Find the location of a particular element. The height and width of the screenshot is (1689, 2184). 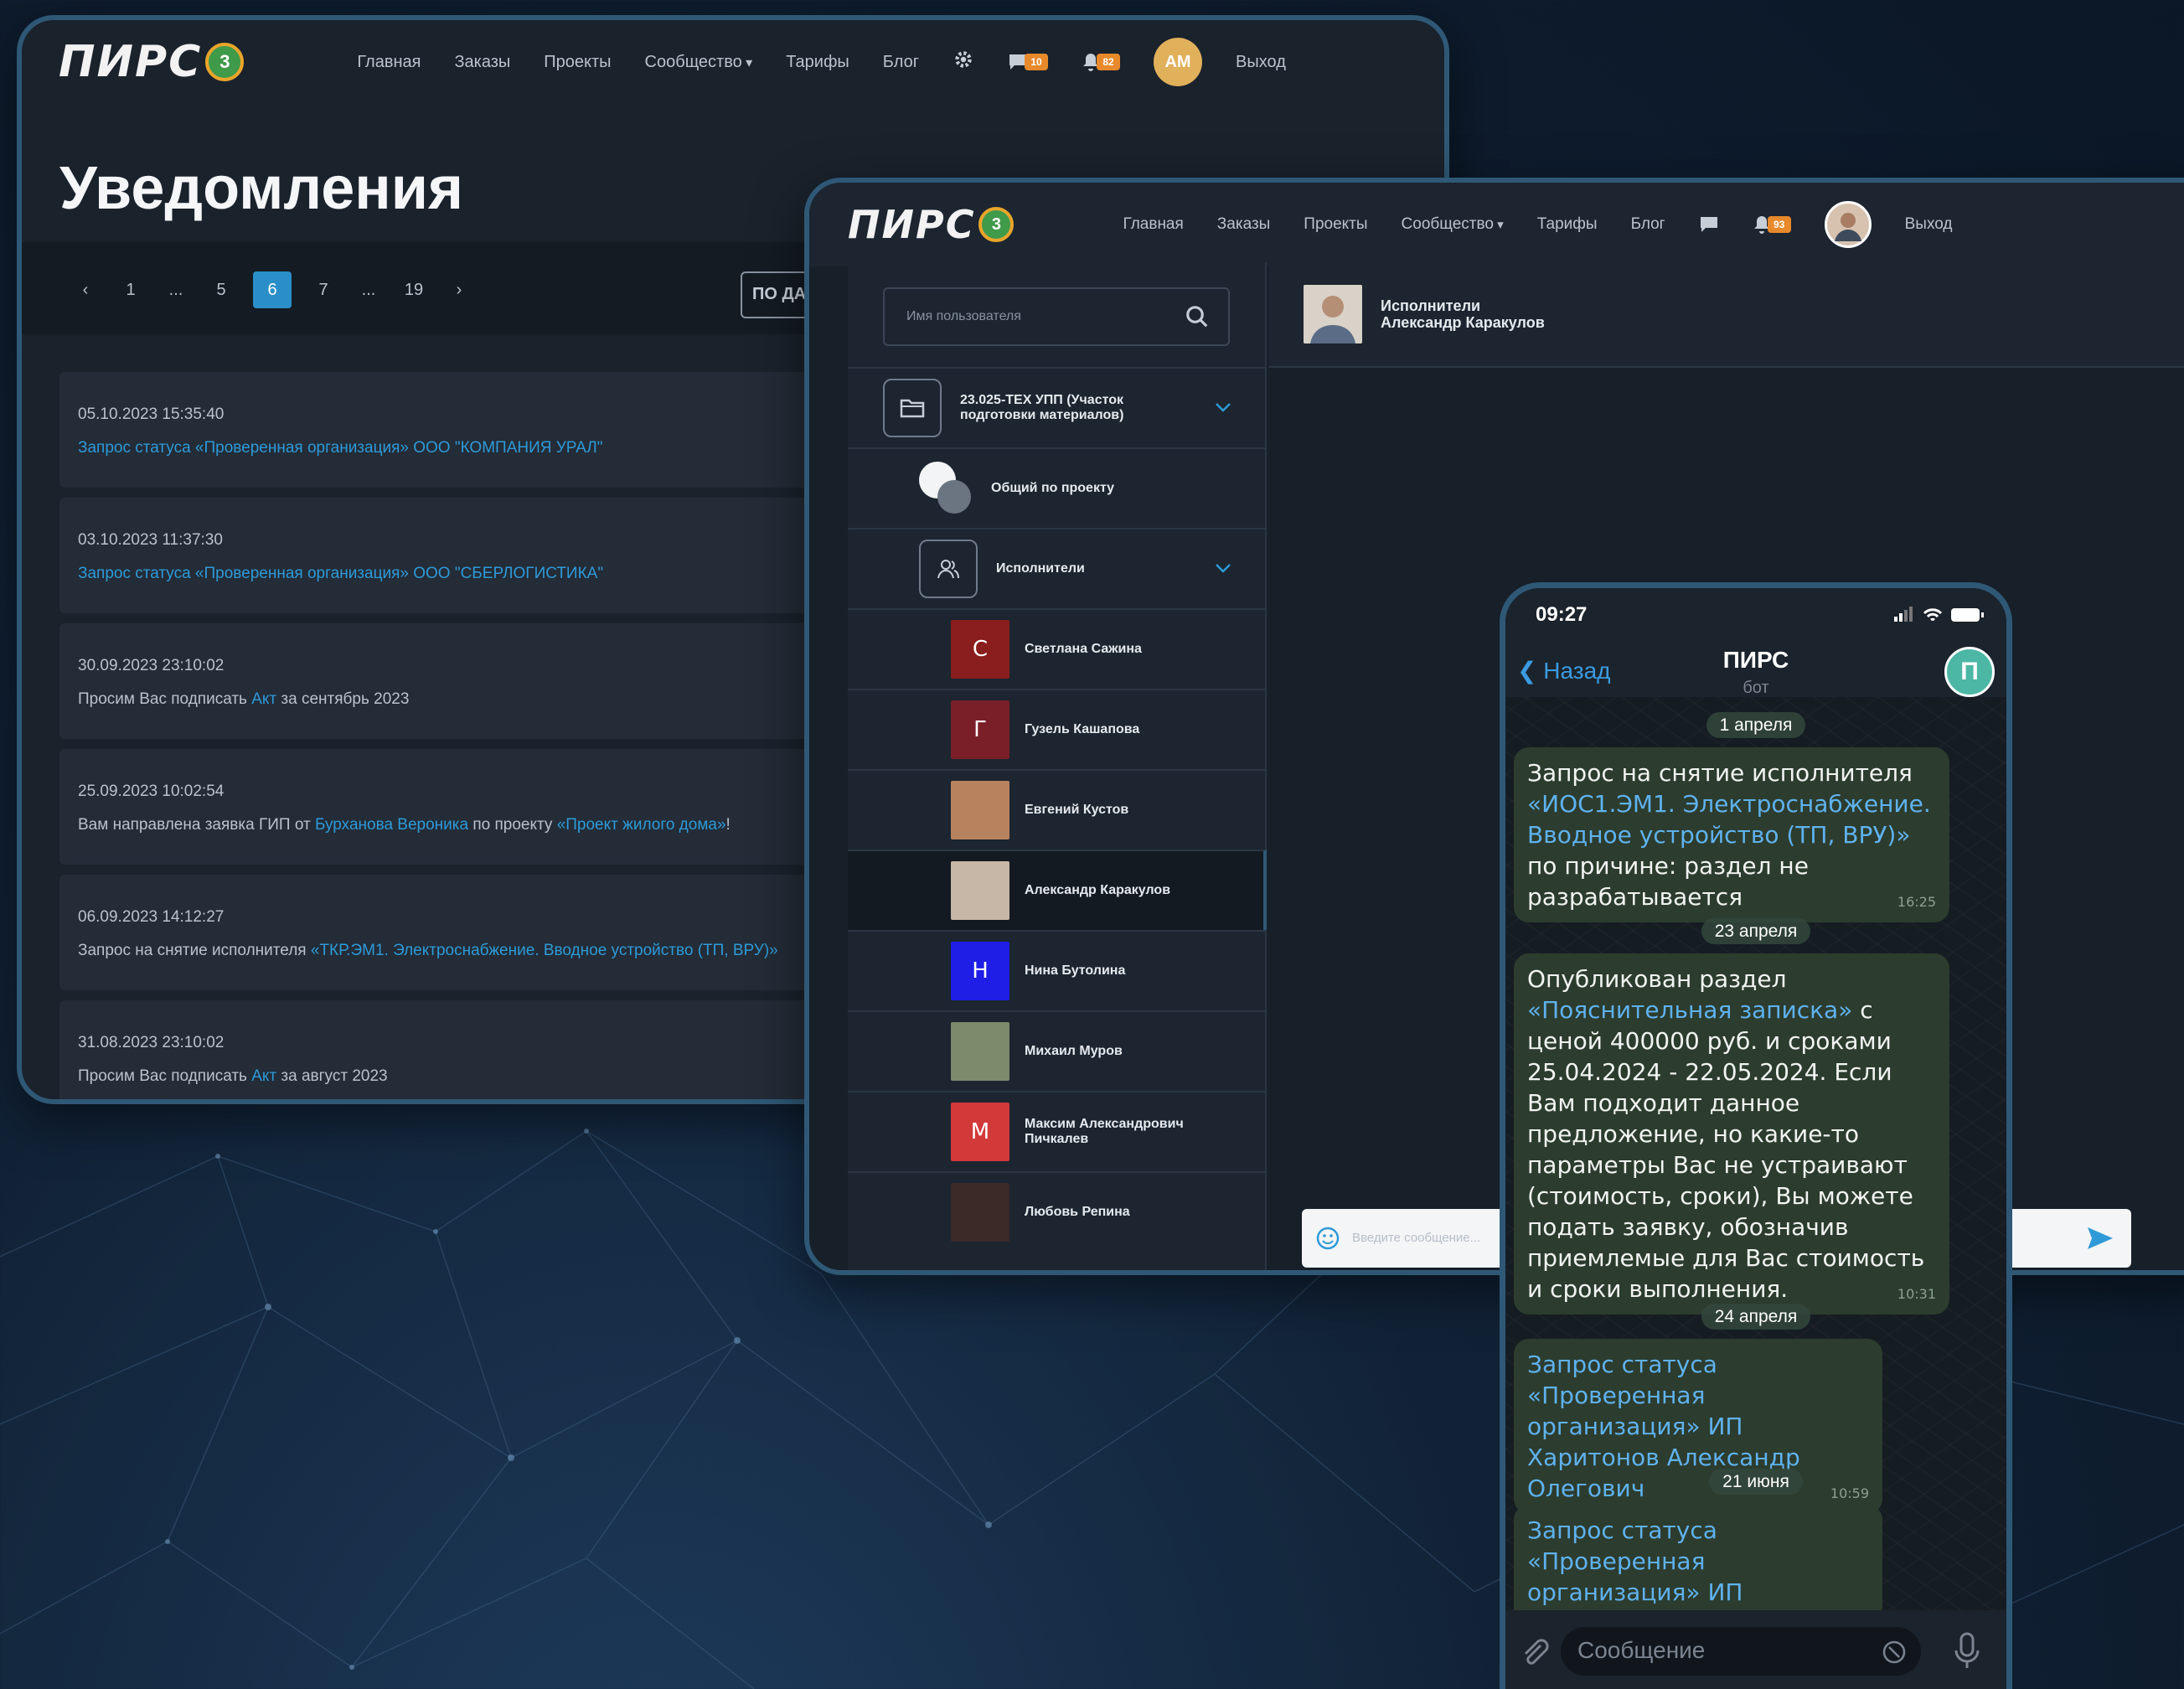

user-avatar is located at coordinates (1848, 224).